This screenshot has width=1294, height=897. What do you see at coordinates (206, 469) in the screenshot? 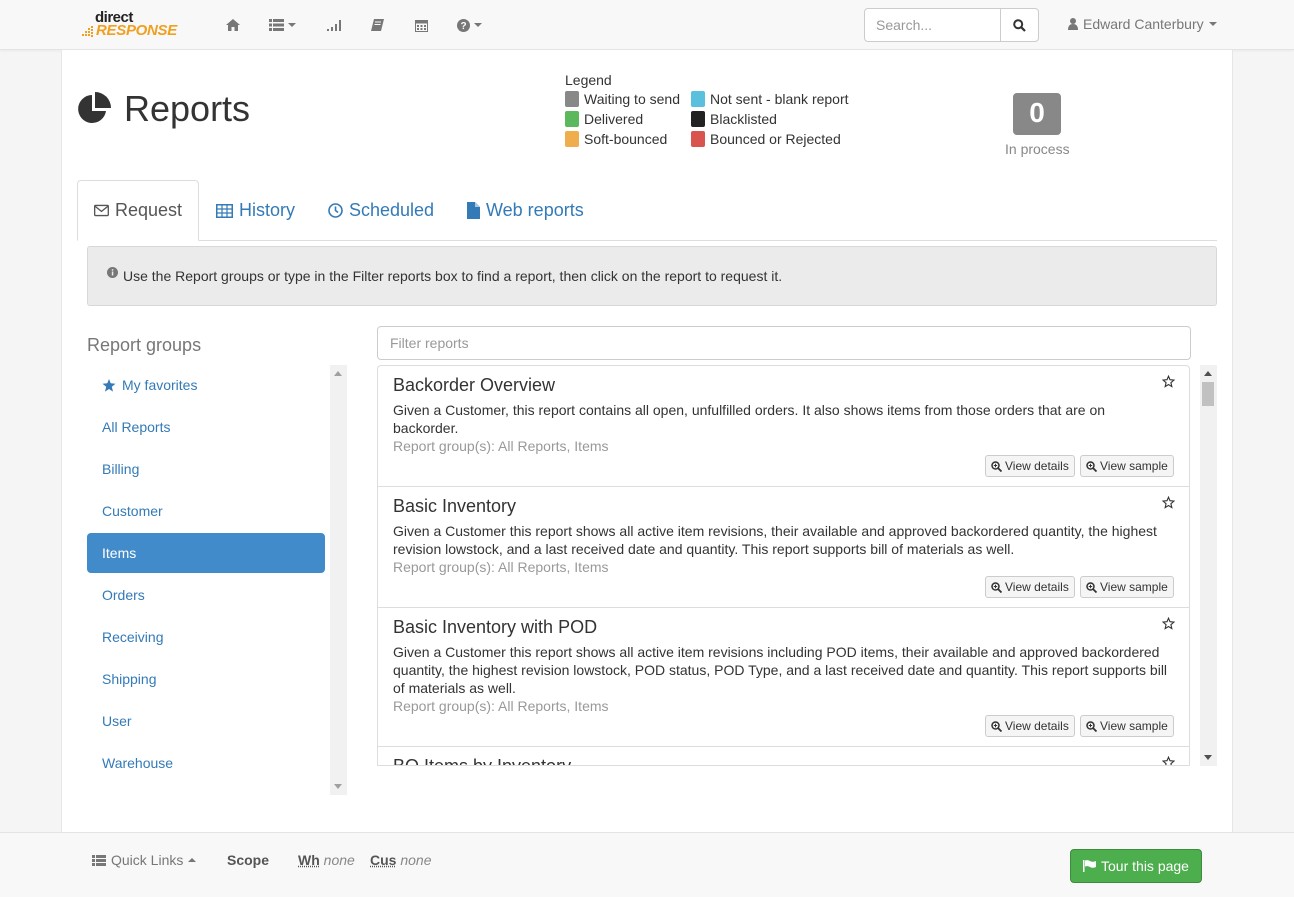
I see `group-item-billing: Billing` at bounding box center [206, 469].